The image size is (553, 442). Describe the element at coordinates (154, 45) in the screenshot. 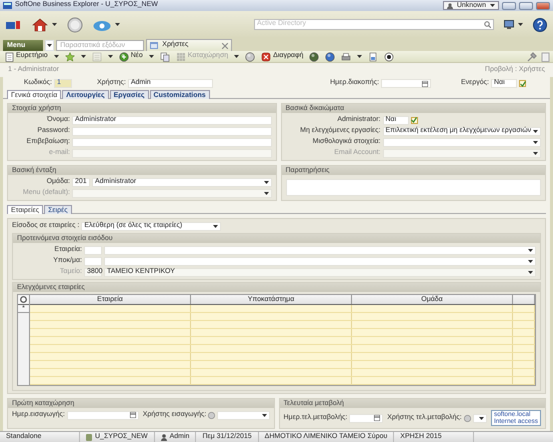

I see `form-icon` at that location.